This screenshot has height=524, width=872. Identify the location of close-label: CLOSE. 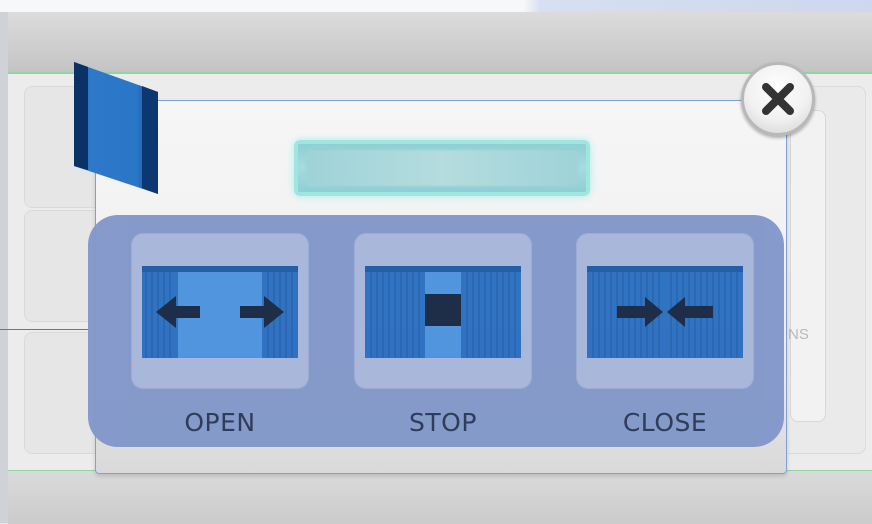
(665, 422).